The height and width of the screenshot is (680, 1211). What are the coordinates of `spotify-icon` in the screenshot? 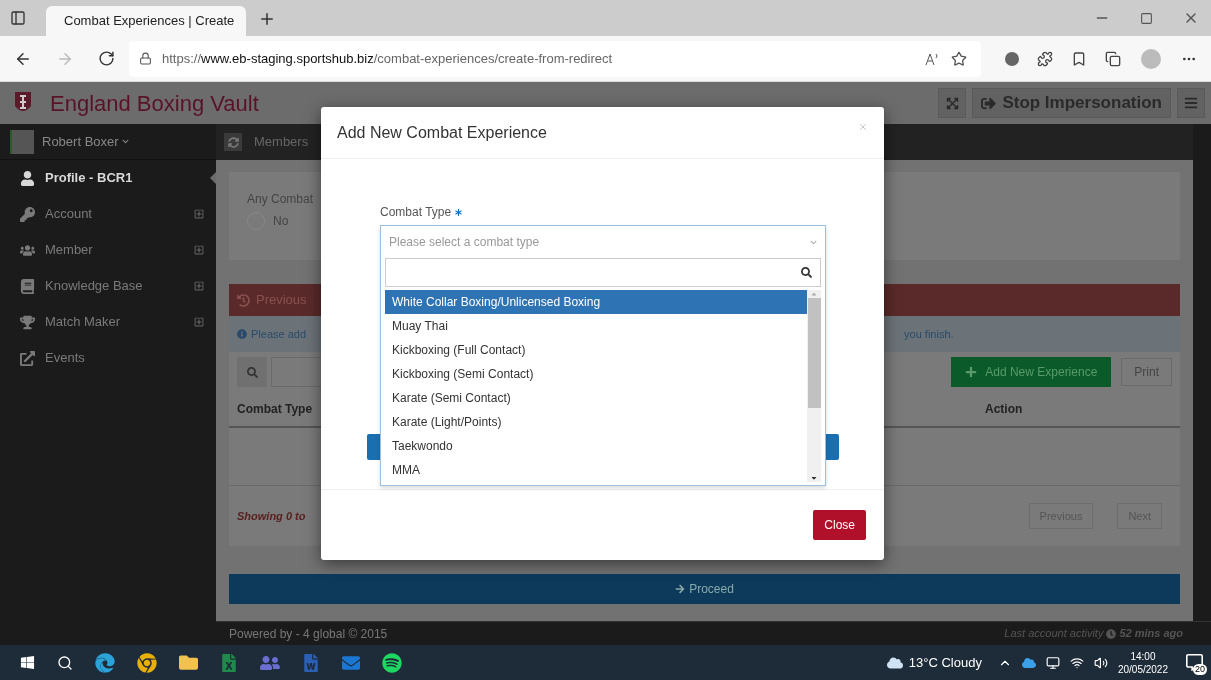 It's located at (392, 662).